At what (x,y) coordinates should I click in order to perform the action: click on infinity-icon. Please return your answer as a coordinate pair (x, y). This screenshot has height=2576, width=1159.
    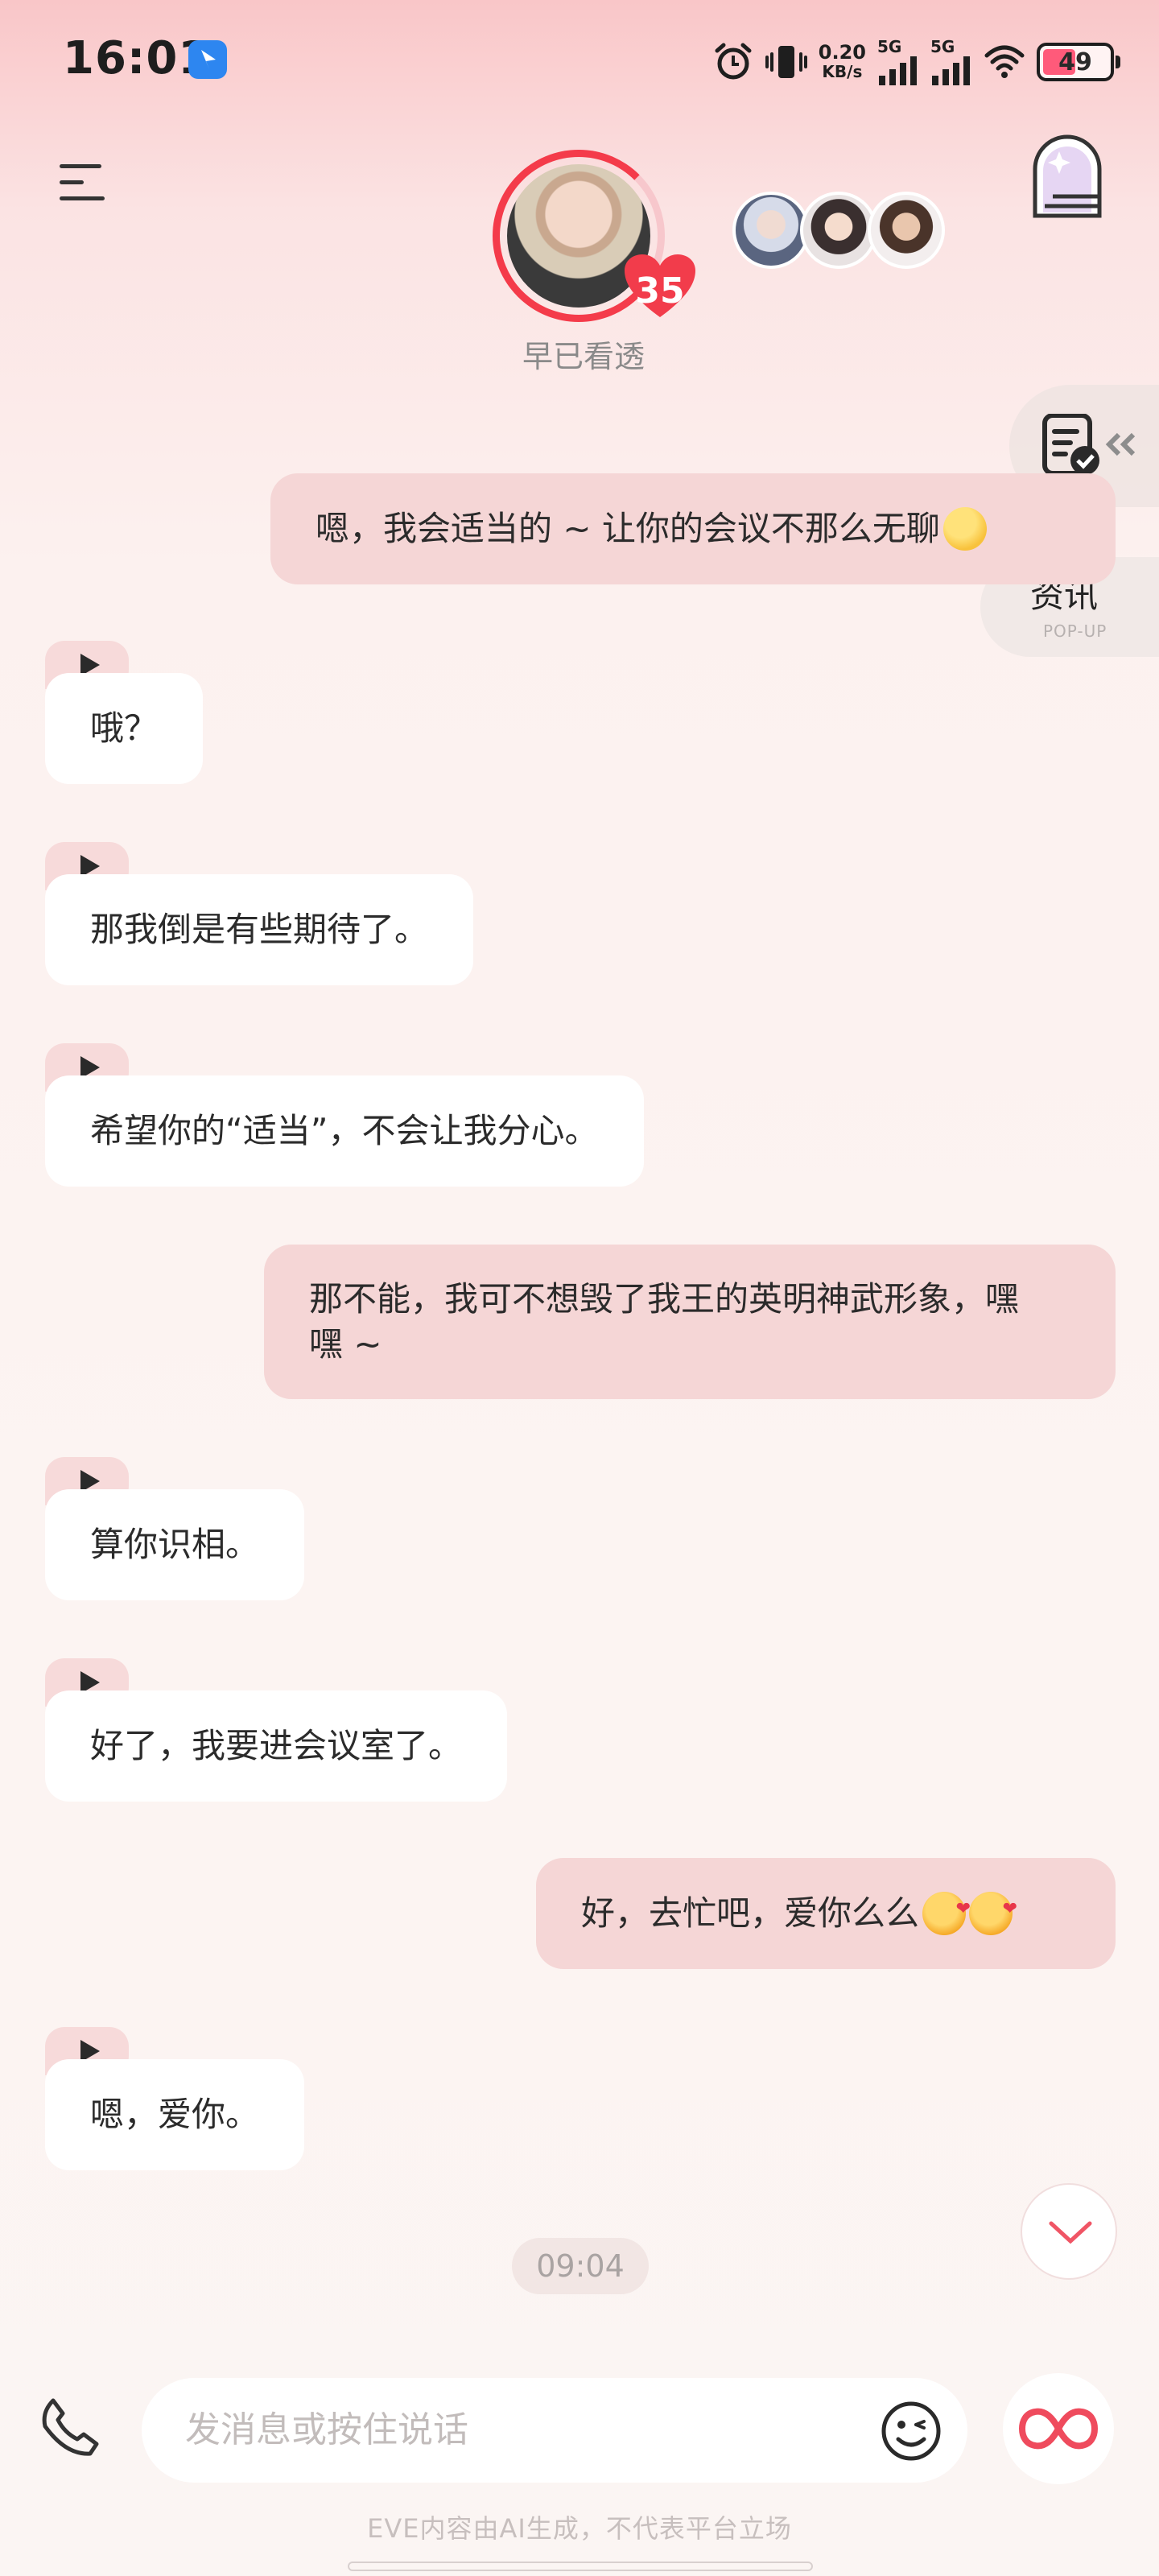
    Looking at the image, I should click on (1058, 2429).